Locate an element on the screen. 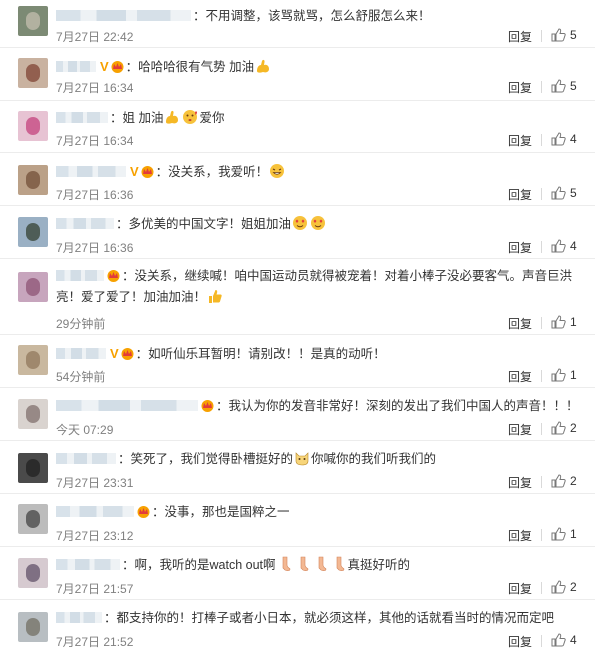  comment-time: 7月27日 21:52 is located at coordinates (95, 642).